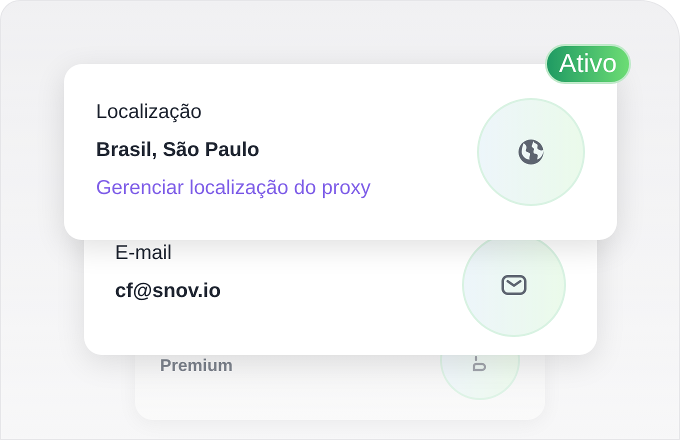  What do you see at coordinates (144, 253) in the screenshot?
I see `field-label: E-mail` at bounding box center [144, 253].